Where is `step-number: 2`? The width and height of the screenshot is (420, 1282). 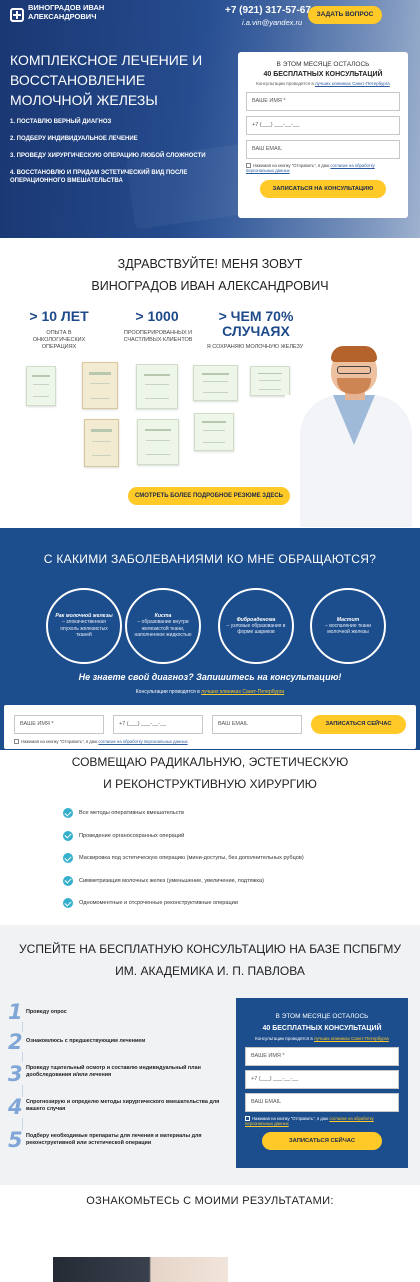 step-number: 2 is located at coordinates (15, 1042).